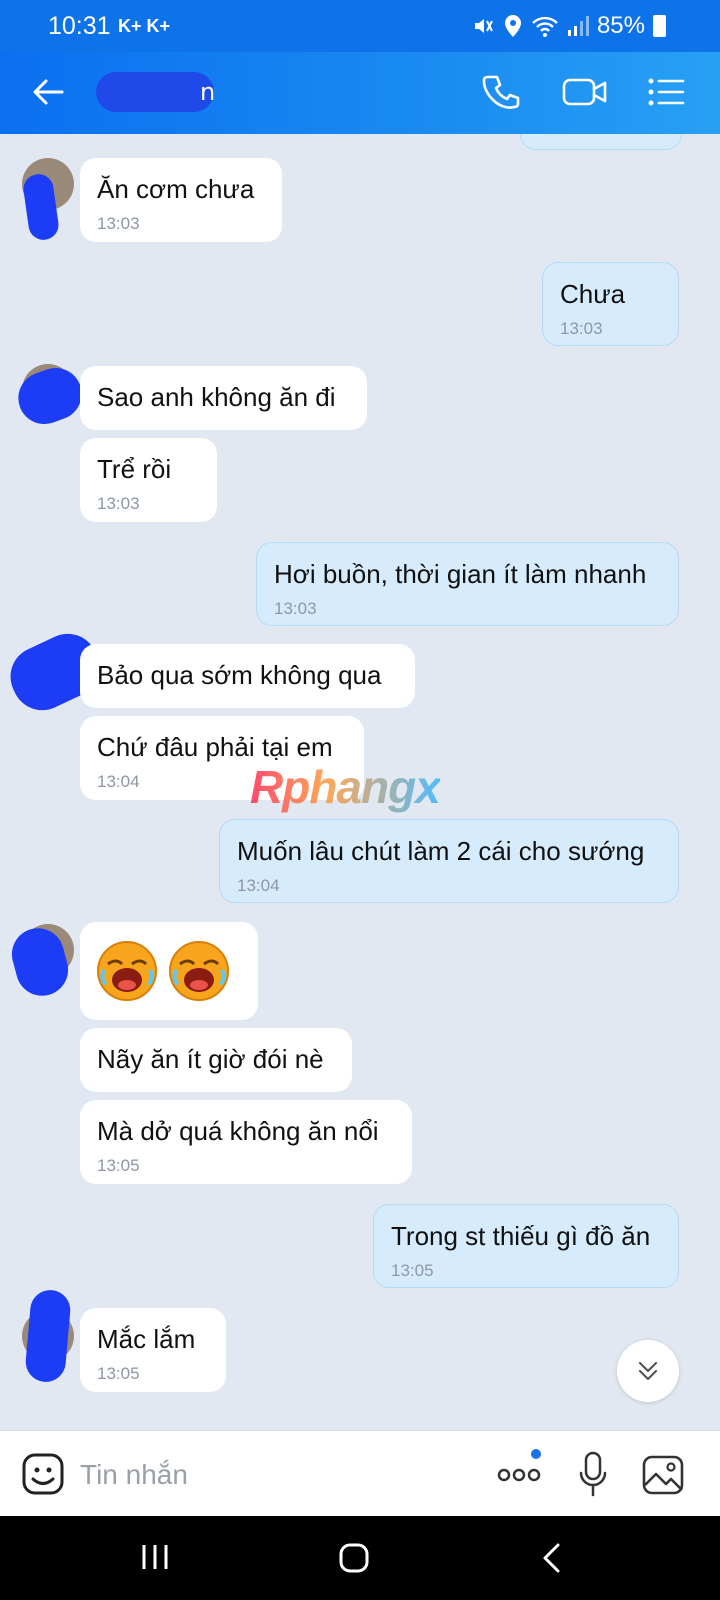  What do you see at coordinates (360, 1473) in the screenshot?
I see `composer-bar: Tin nhắn` at bounding box center [360, 1473].